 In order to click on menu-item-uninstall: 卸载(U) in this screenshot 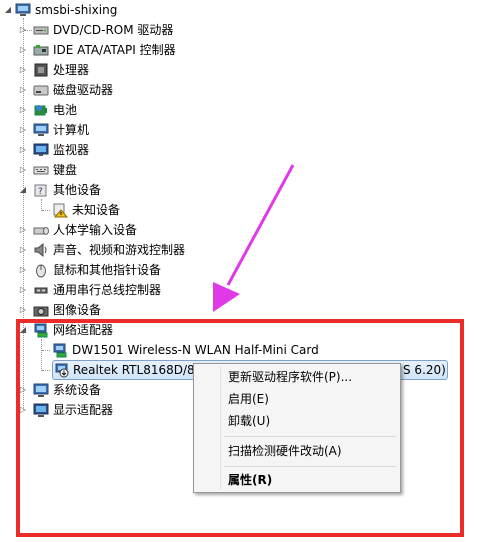, I will do `click(249, 421)`.